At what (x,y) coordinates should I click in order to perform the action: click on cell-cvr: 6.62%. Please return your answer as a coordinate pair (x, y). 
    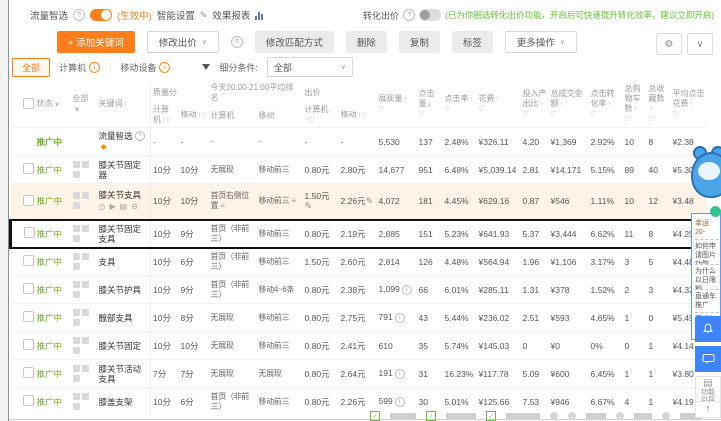
    Looking at the image, I should click on (605, 233).